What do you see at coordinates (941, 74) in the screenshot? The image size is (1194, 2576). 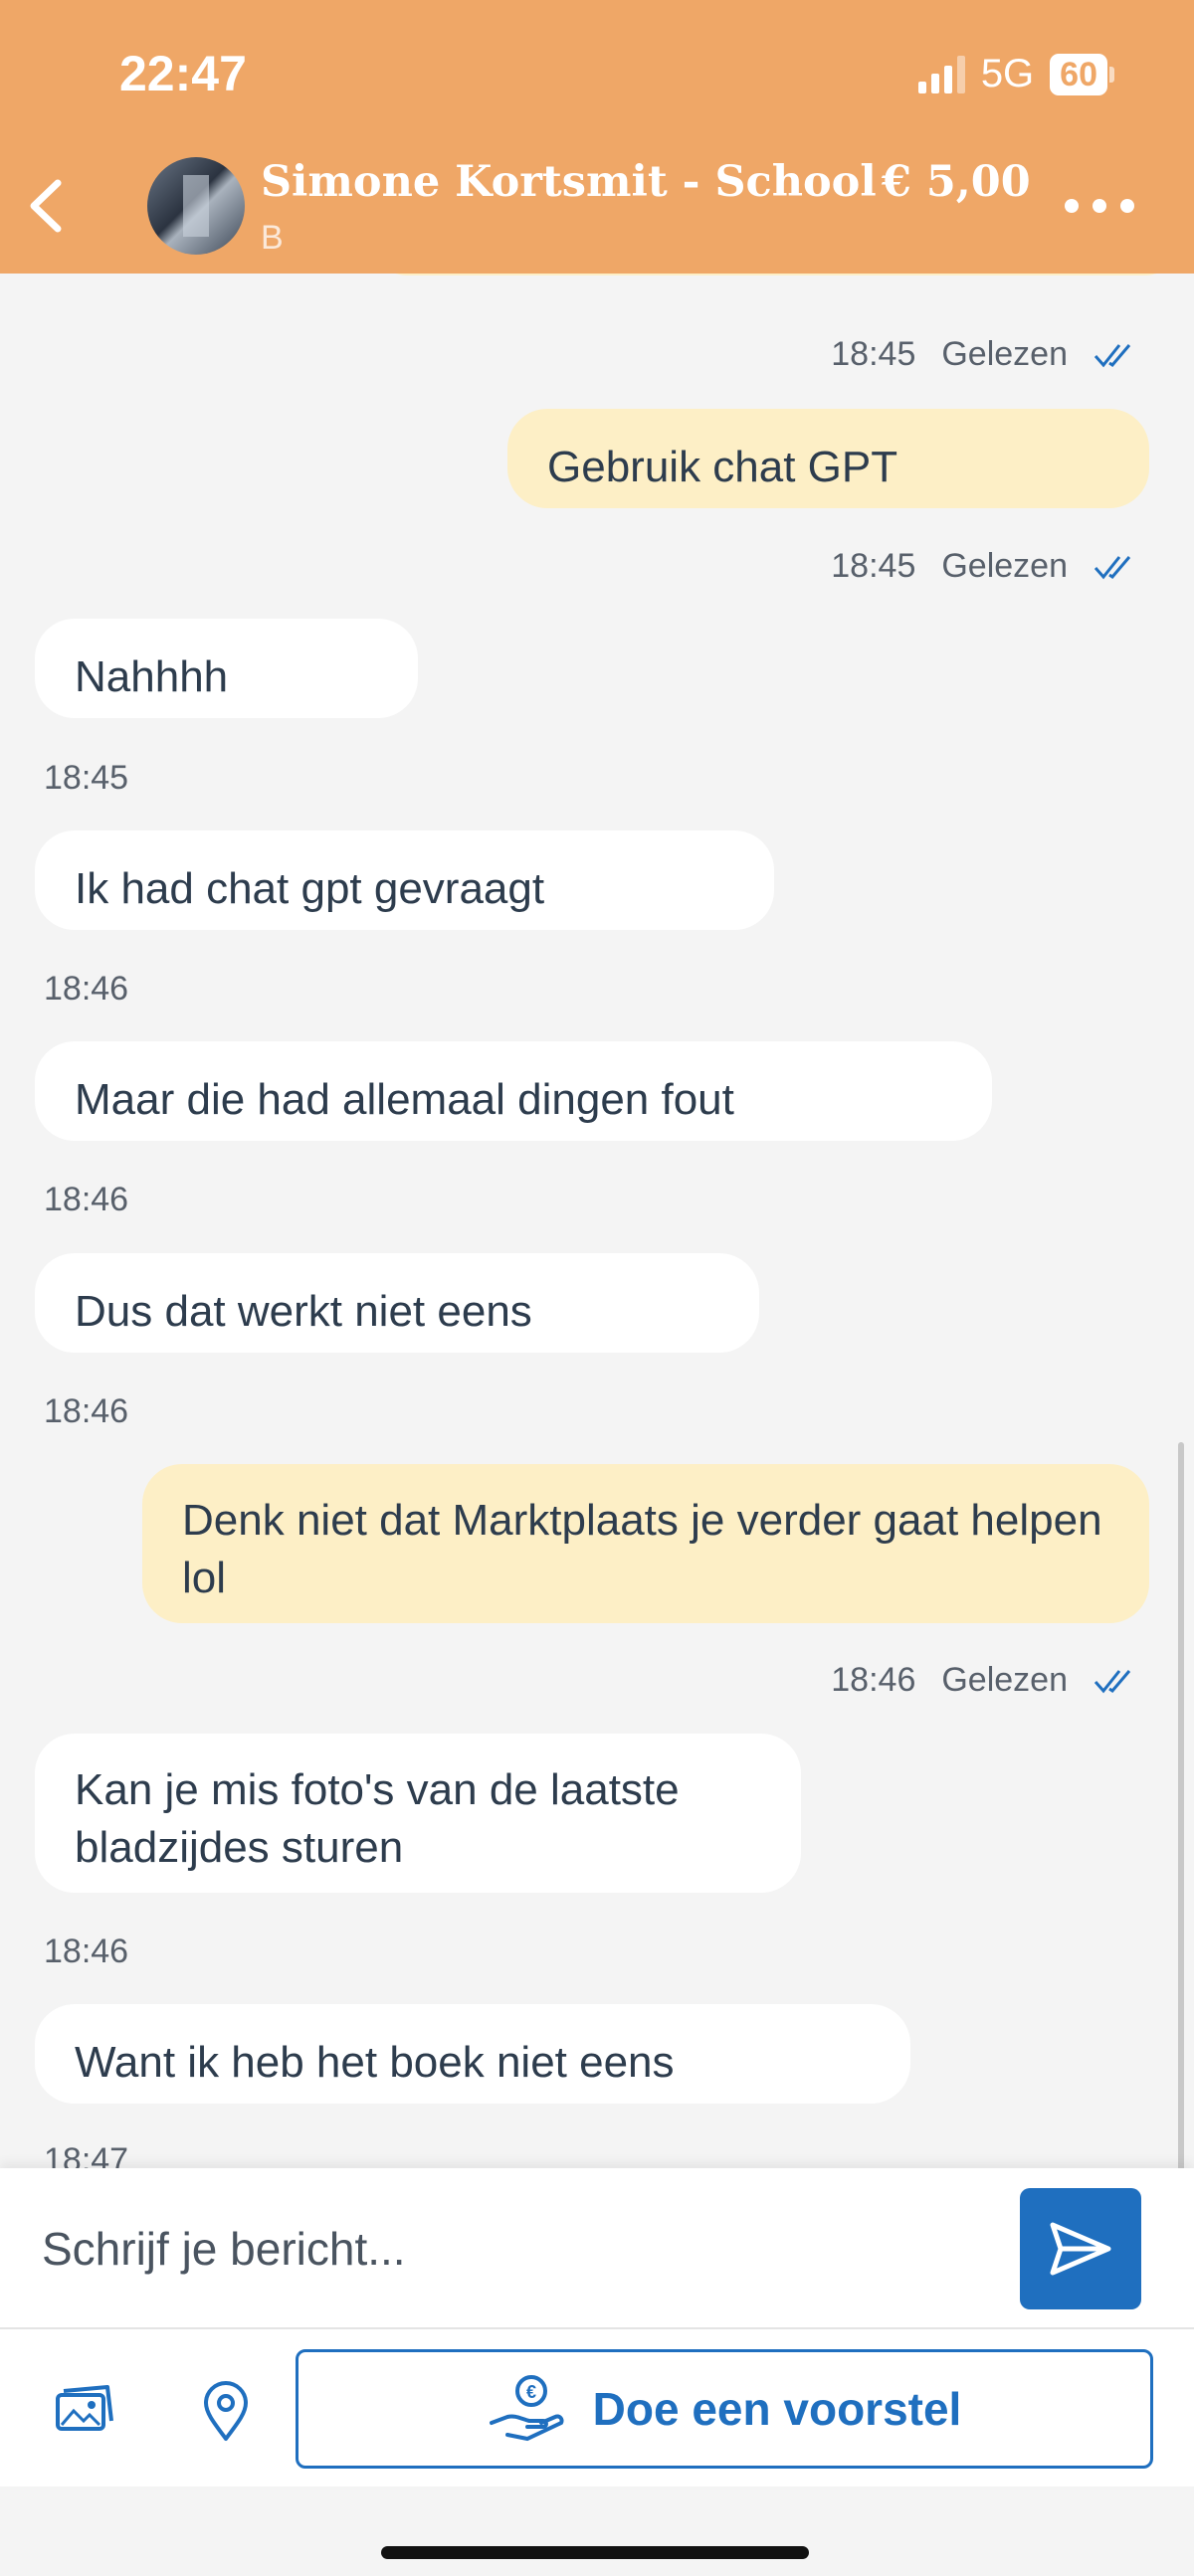 I see `signal-icon` at bounding box center [941, 74].